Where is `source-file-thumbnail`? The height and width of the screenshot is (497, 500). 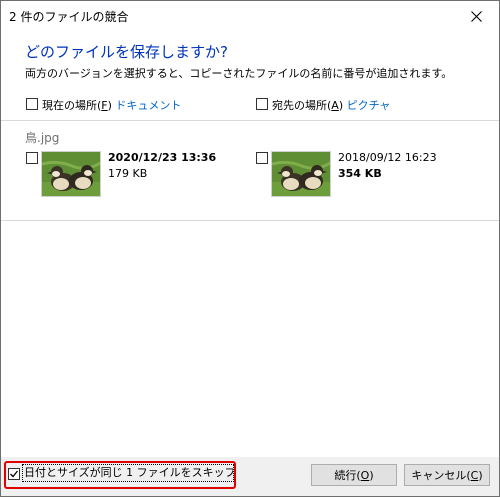
source-file-thumbnail is located at coordinates (71, 174).